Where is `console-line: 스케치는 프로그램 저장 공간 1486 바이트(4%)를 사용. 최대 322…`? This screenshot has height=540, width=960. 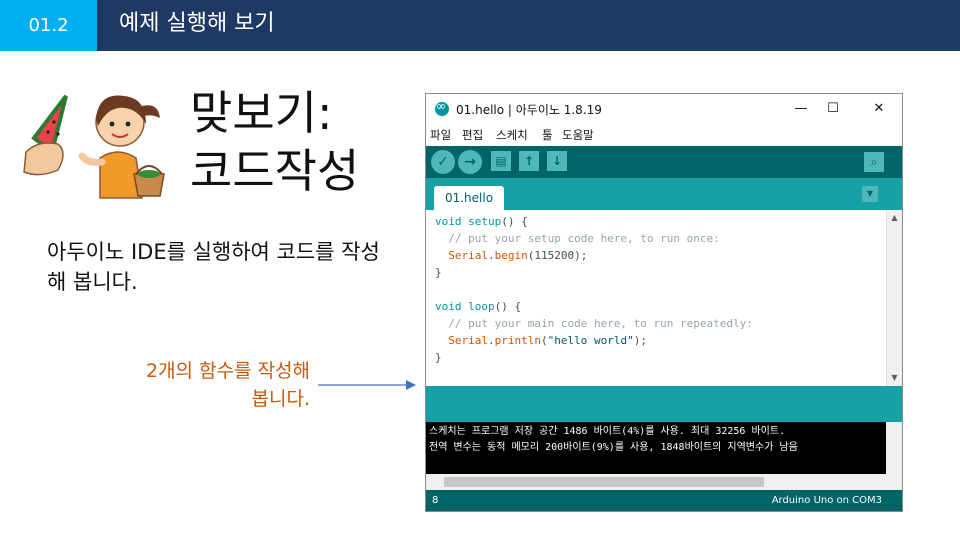
console-line: 스케치는 프로그램 저장 공간 1486 바이트(4%)를 사용. 최대 322… is located at coordinates (607, 431).